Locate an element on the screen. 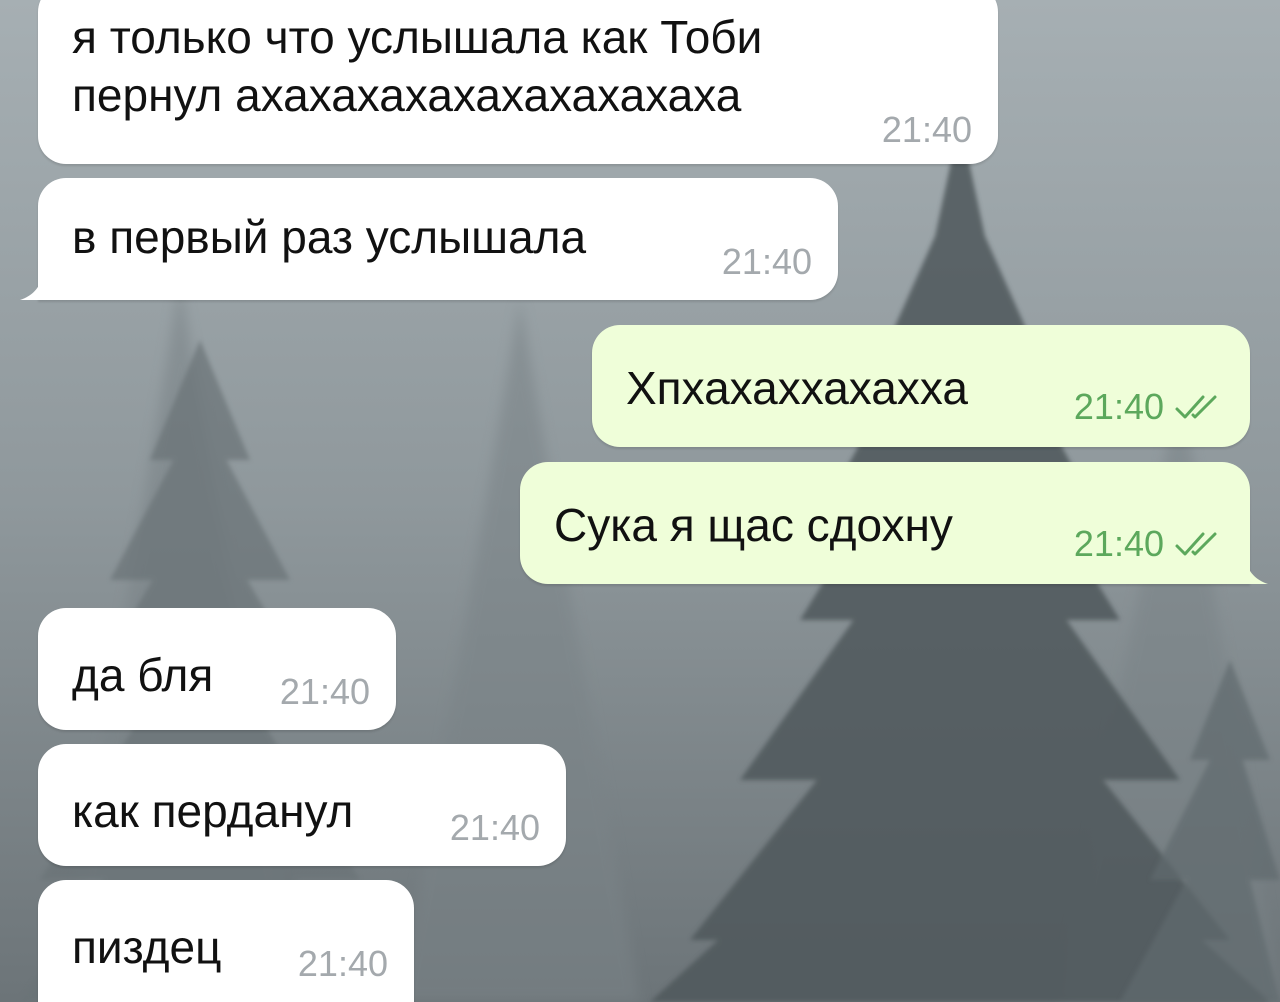 The width and height of the screenshot is (1280, 1002). incoming-message: как перданул 21:40 is located at coordinates (302, 805).